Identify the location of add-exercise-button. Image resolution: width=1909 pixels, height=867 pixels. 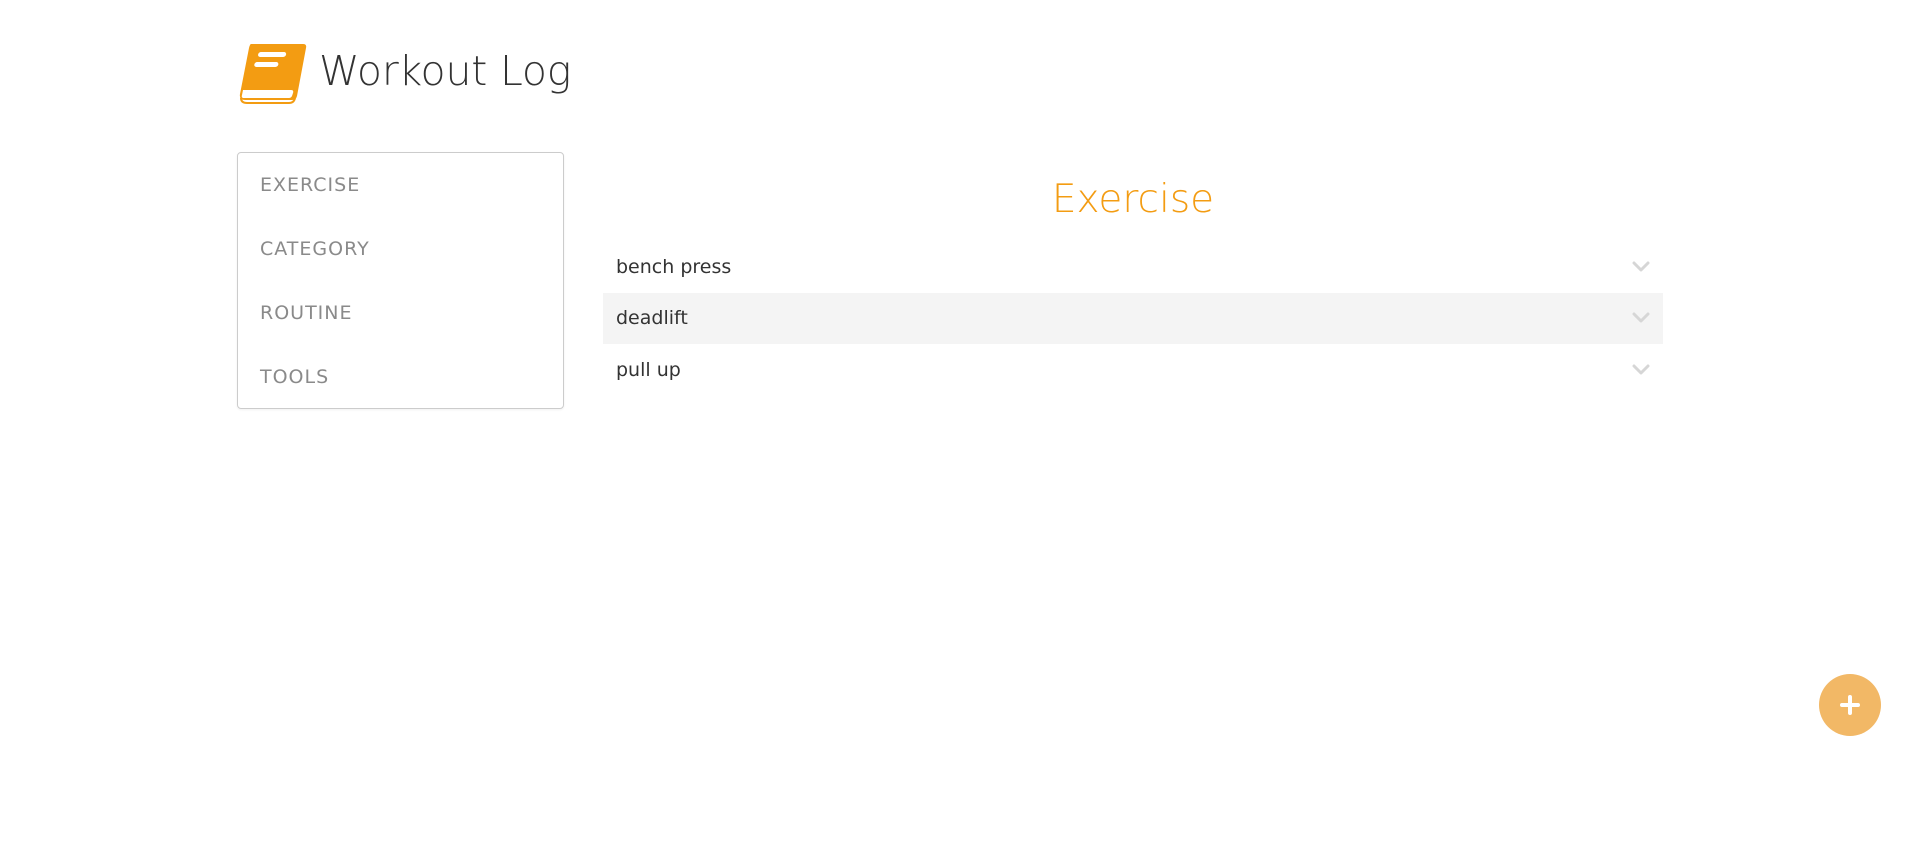
(1850, 705).